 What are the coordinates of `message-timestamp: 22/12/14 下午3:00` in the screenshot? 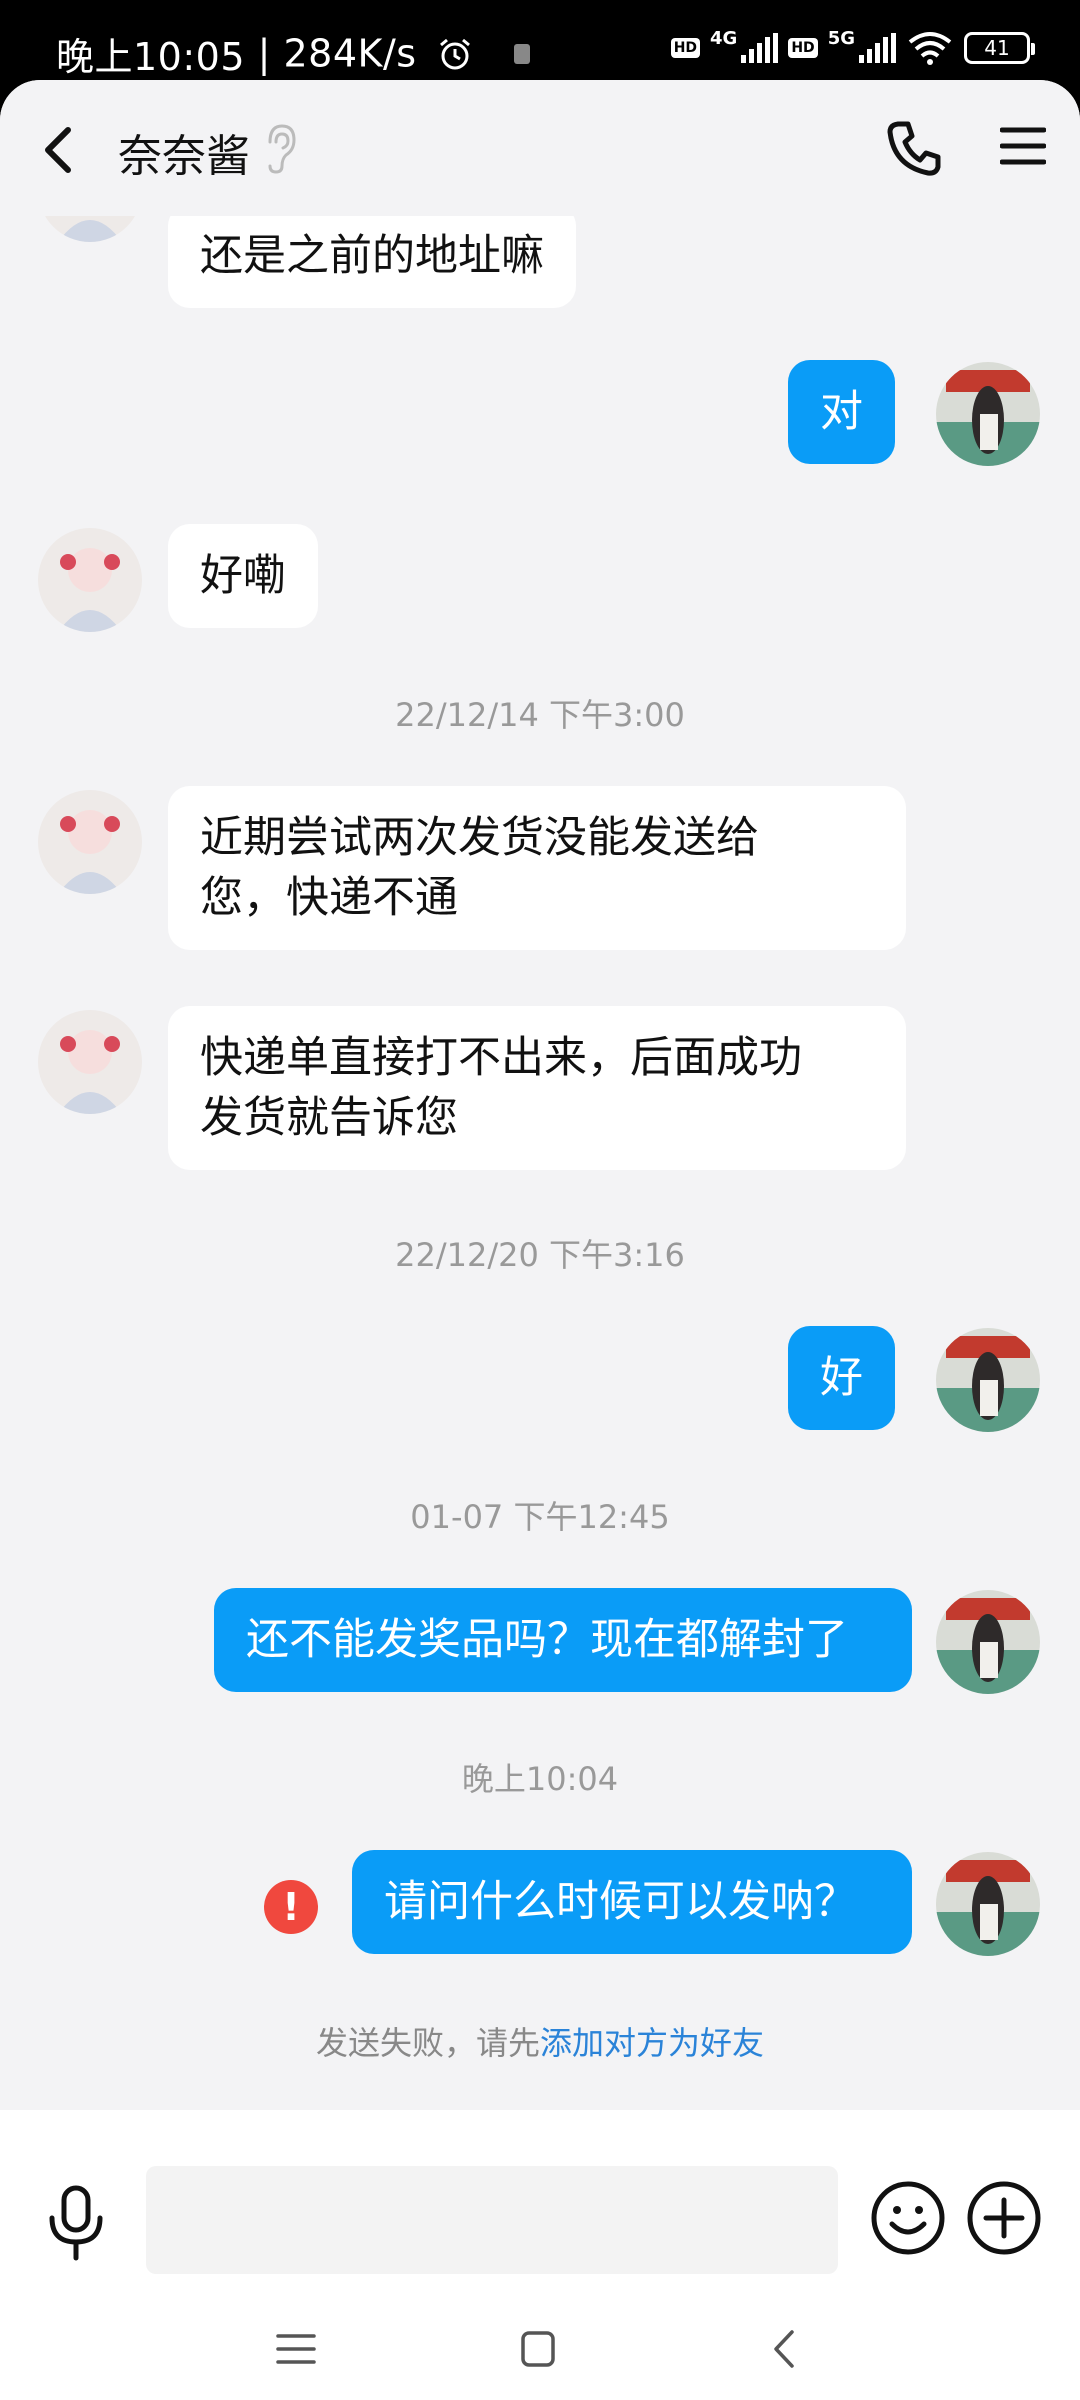 It's located at (540, 715).